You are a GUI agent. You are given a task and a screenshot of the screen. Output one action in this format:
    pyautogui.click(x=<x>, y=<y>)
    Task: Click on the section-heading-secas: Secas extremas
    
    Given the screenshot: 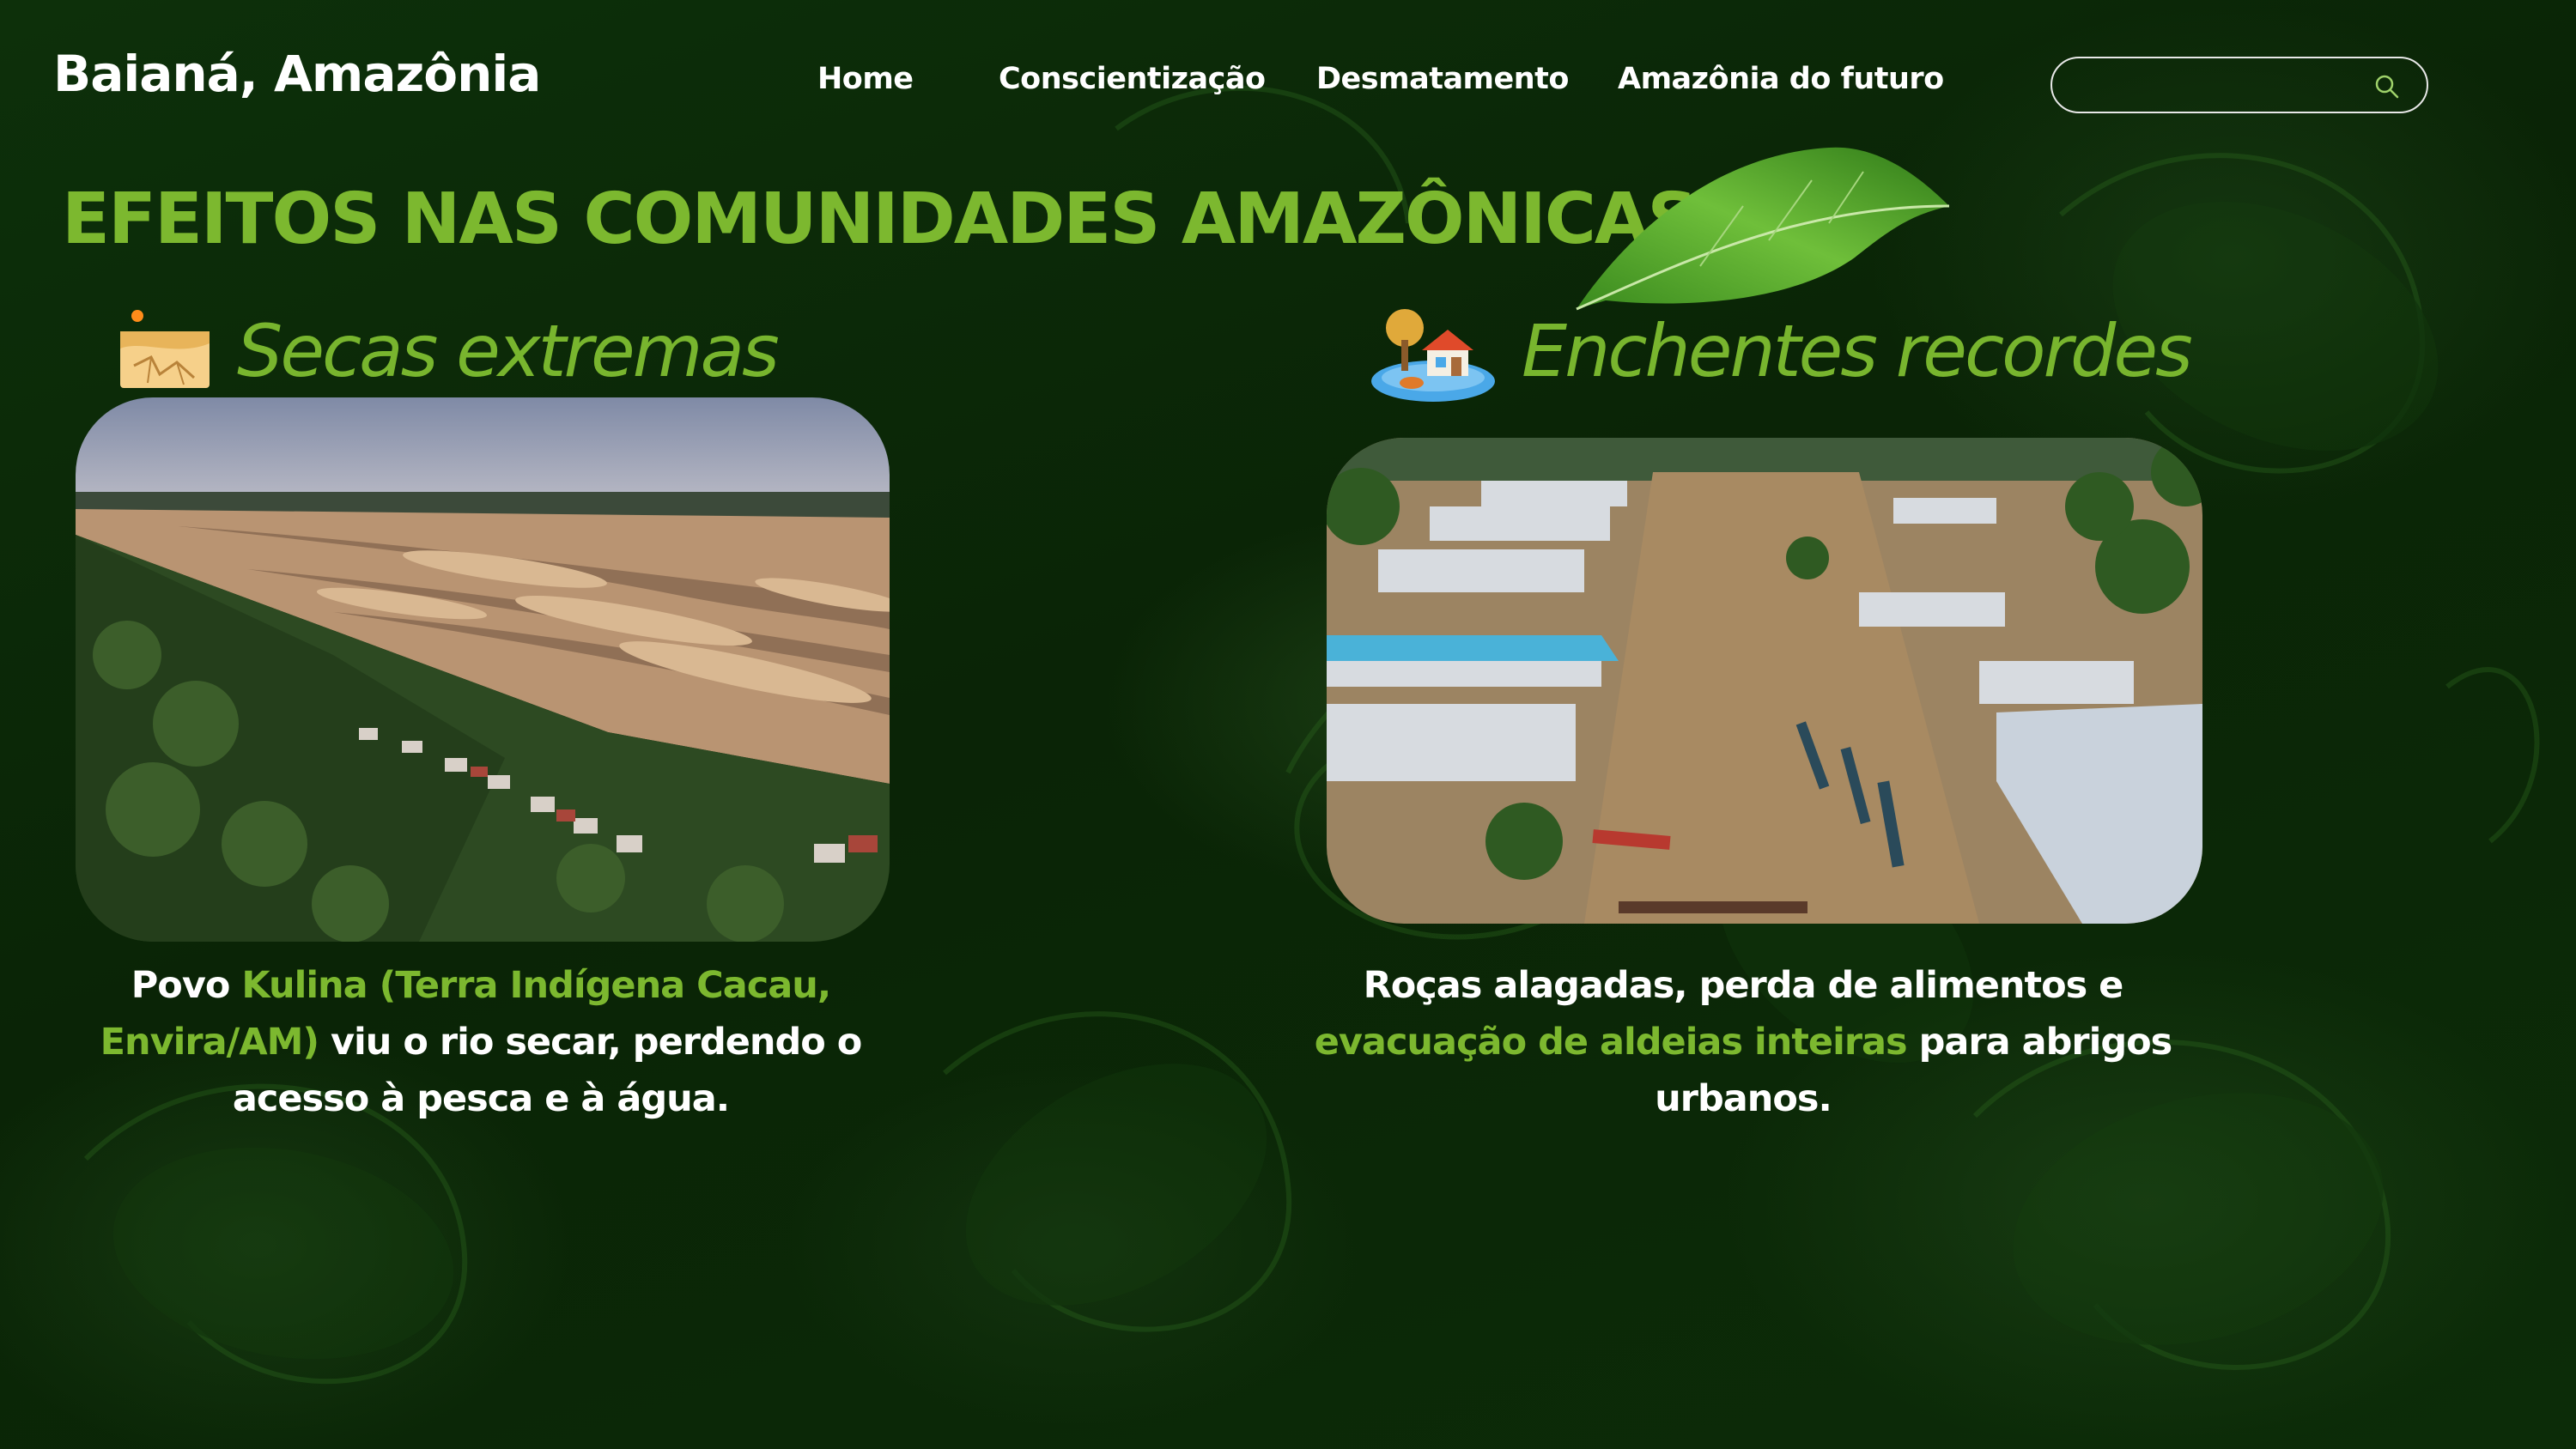 What is the action you would take?
    pyautogui.click(x=508, y=351)
    